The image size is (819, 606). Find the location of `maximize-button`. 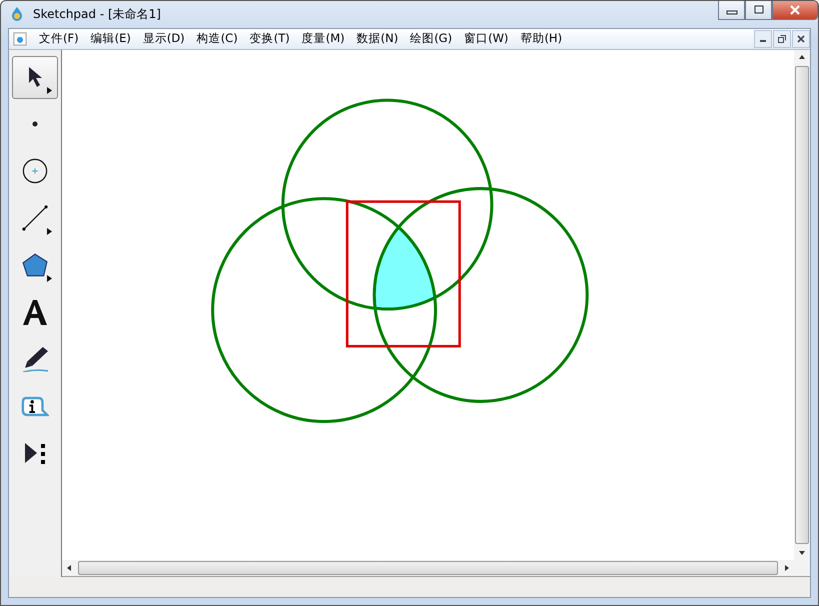

maximize-button is located at coordinates (758, 10).